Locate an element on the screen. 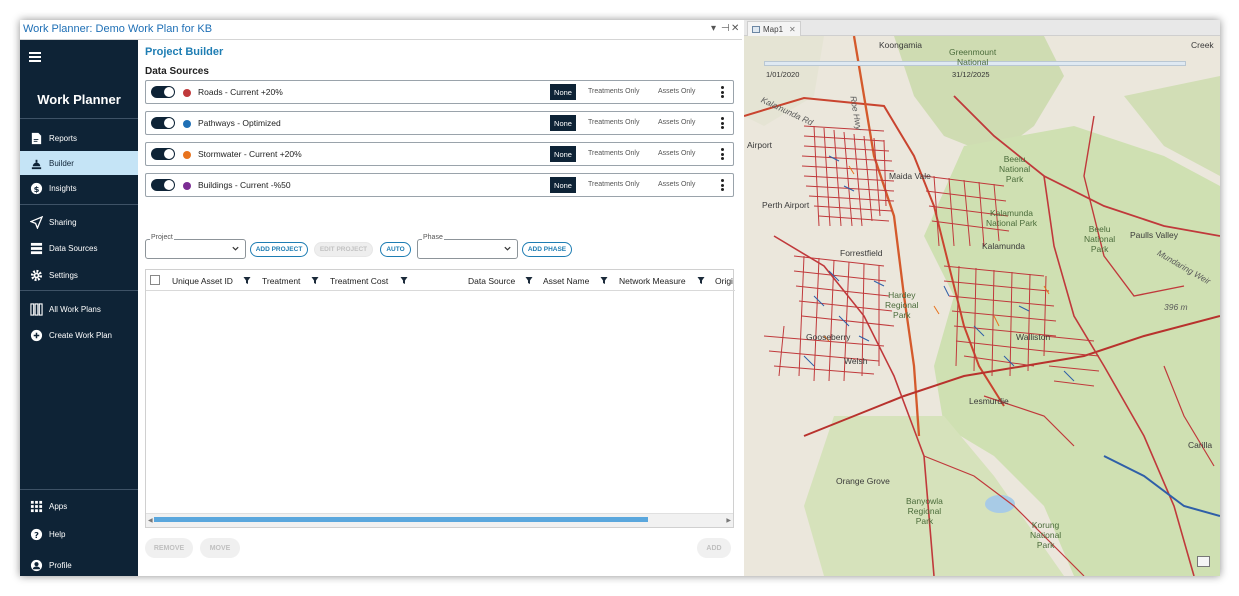 The image size is (1239, 596). map-label: Walliston is located at coordinates (1033, 337).